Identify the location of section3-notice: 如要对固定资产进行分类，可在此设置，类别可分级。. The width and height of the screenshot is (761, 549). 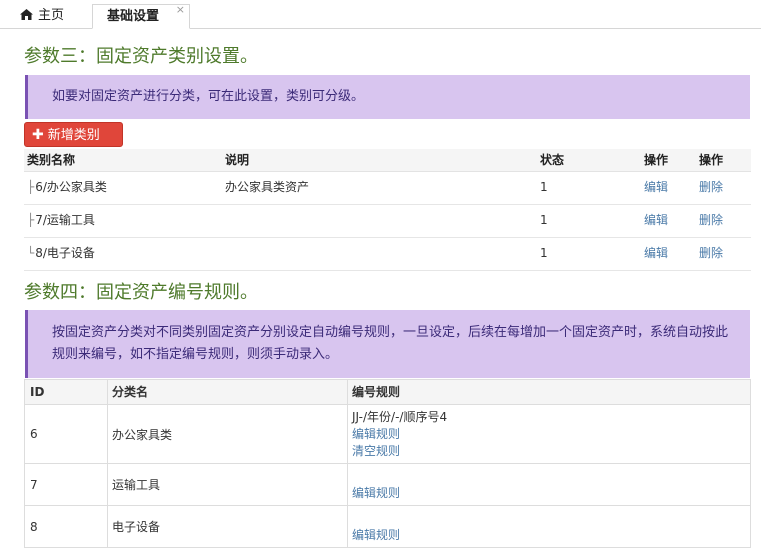
(387, 97).